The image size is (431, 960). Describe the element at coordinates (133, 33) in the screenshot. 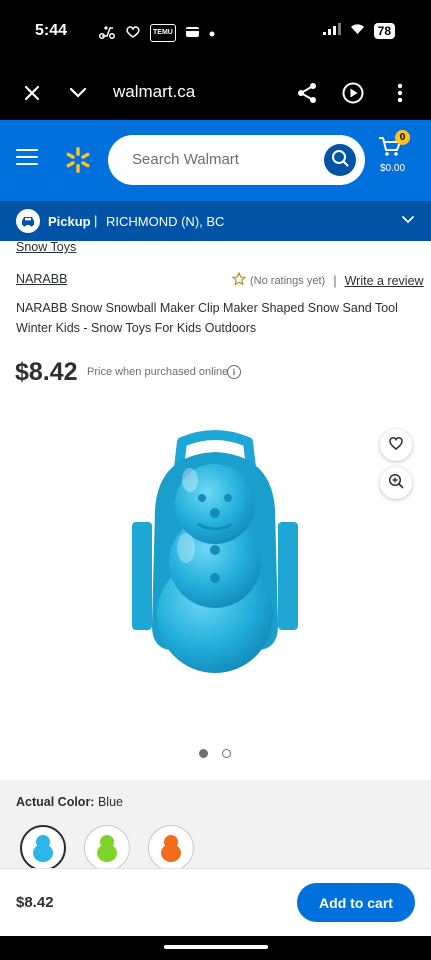

I see `heart-hand-icon` at that location.